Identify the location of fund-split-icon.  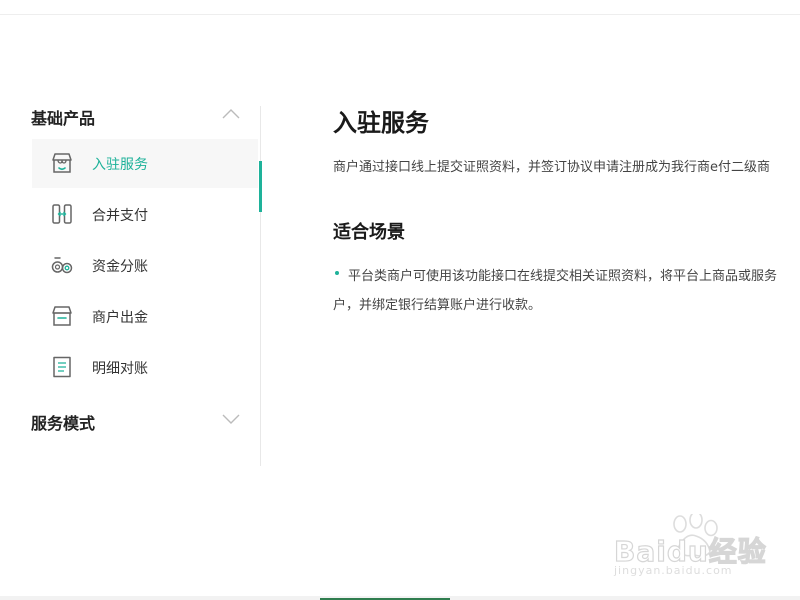
(62, 265).